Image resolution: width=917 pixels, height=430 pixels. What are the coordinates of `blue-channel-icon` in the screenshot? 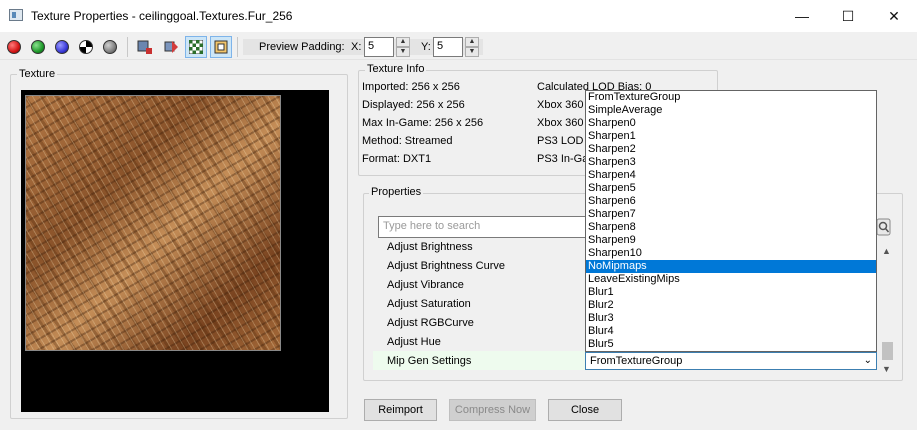 It's located at (62, 47).